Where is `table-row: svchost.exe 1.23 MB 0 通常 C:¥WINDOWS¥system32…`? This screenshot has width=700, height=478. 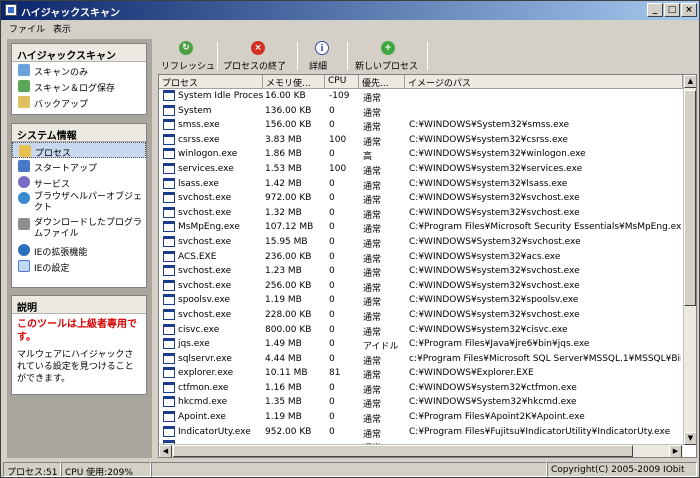 table-row: svchost.exe 1.23 MB 0 通常 C:¥WINDOWS¥system32… is located at coordinates (421, 271).